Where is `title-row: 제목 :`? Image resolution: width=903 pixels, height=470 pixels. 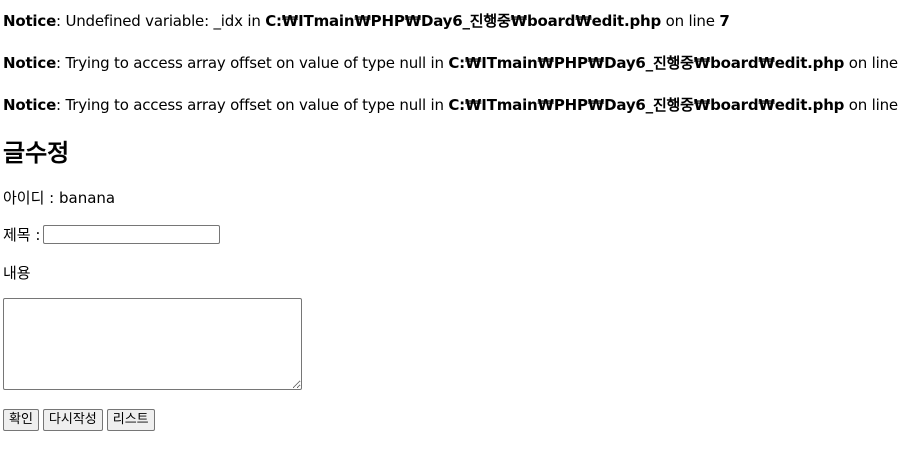
title-row: 제목 : is located at coordinates (112, 234).